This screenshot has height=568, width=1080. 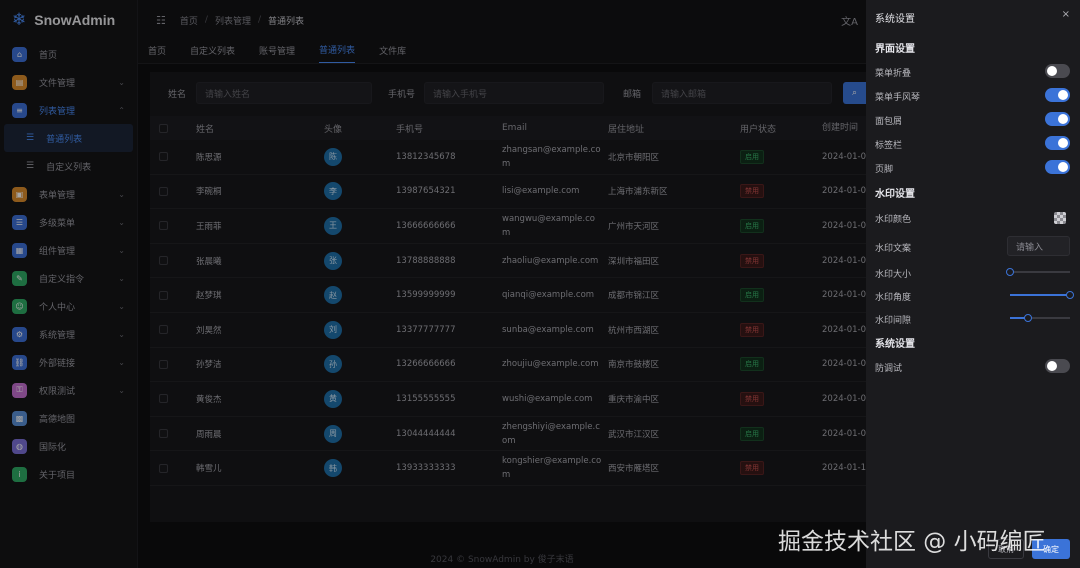 I want to click on breadcrumb-switch, so click(x=1057, y=119).